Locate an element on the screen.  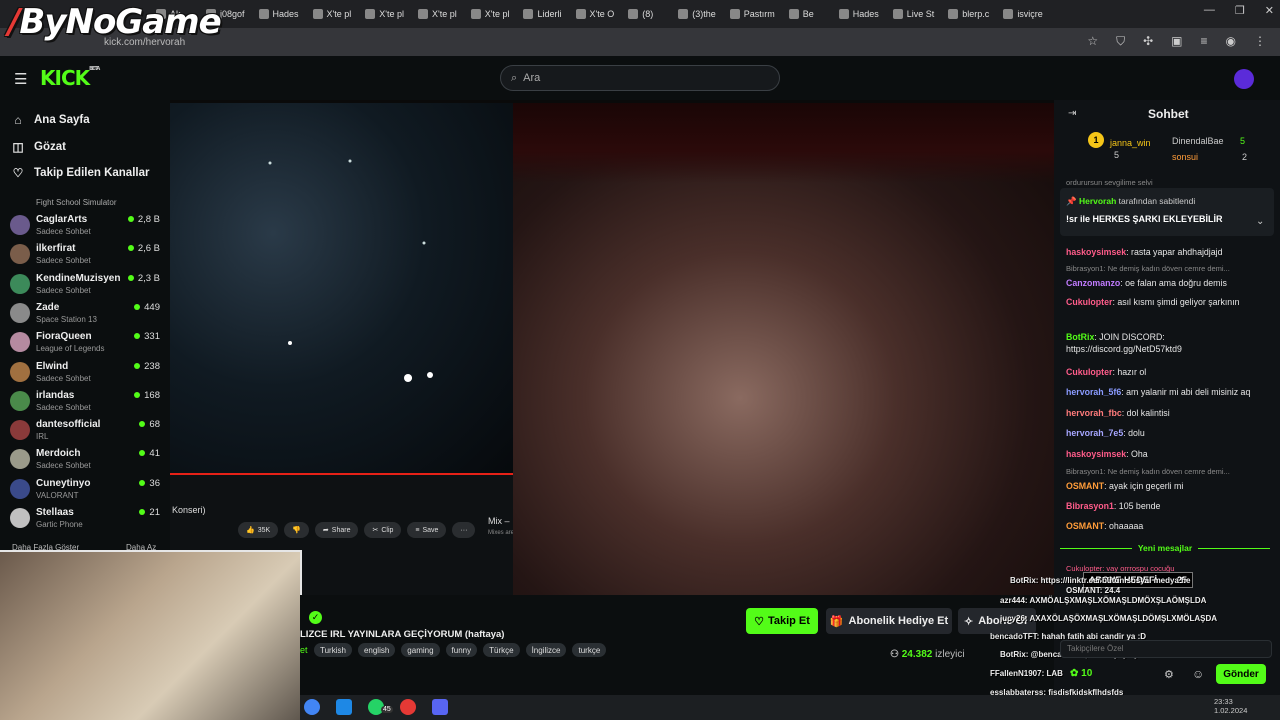
taskbar-clock: 23:33 1.02.2024 is located at coordinates (1231, 706).